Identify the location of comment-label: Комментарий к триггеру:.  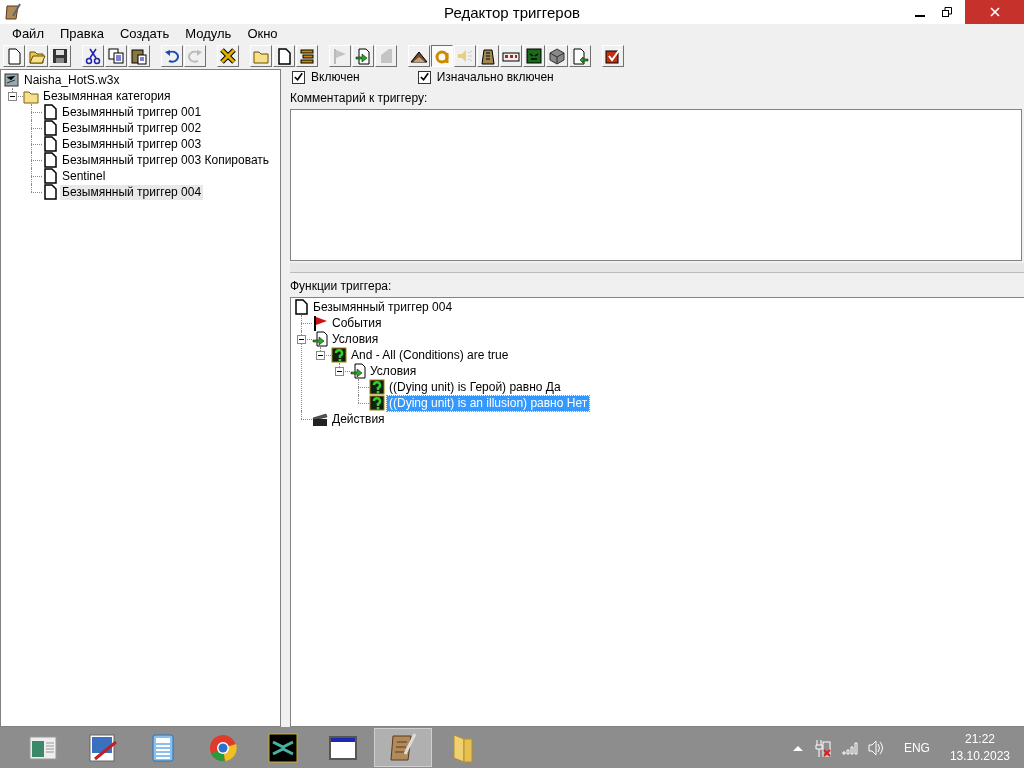
(359, 98).